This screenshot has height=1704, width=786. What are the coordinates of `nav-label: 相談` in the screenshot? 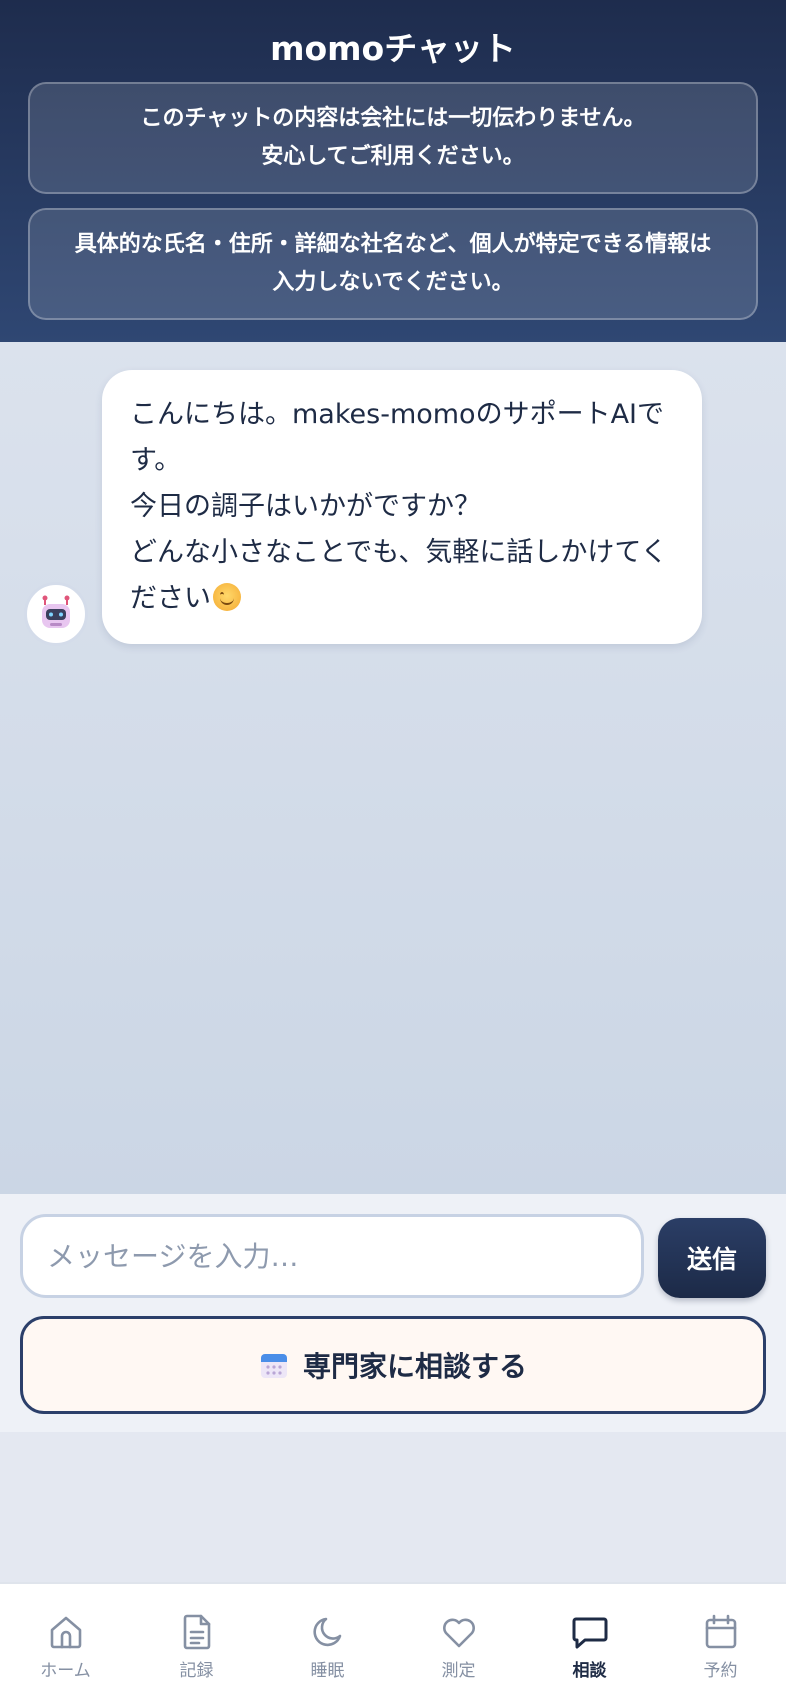 It's located at (589, 1671).